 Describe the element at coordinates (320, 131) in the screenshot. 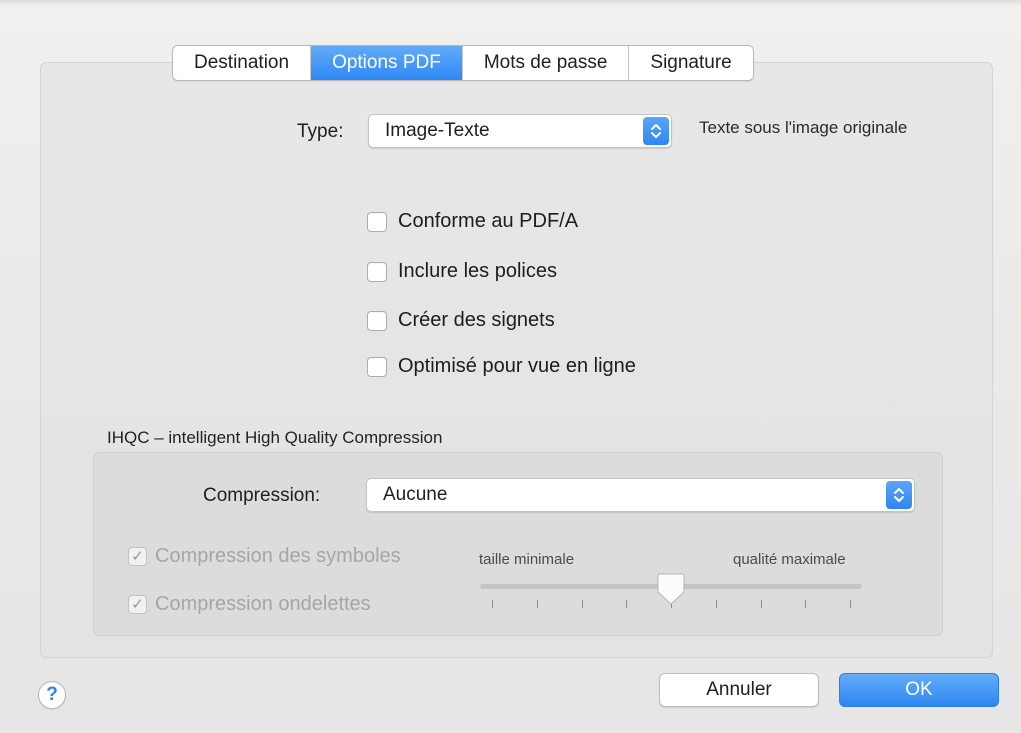

I see `type-label: Type:` at that location.